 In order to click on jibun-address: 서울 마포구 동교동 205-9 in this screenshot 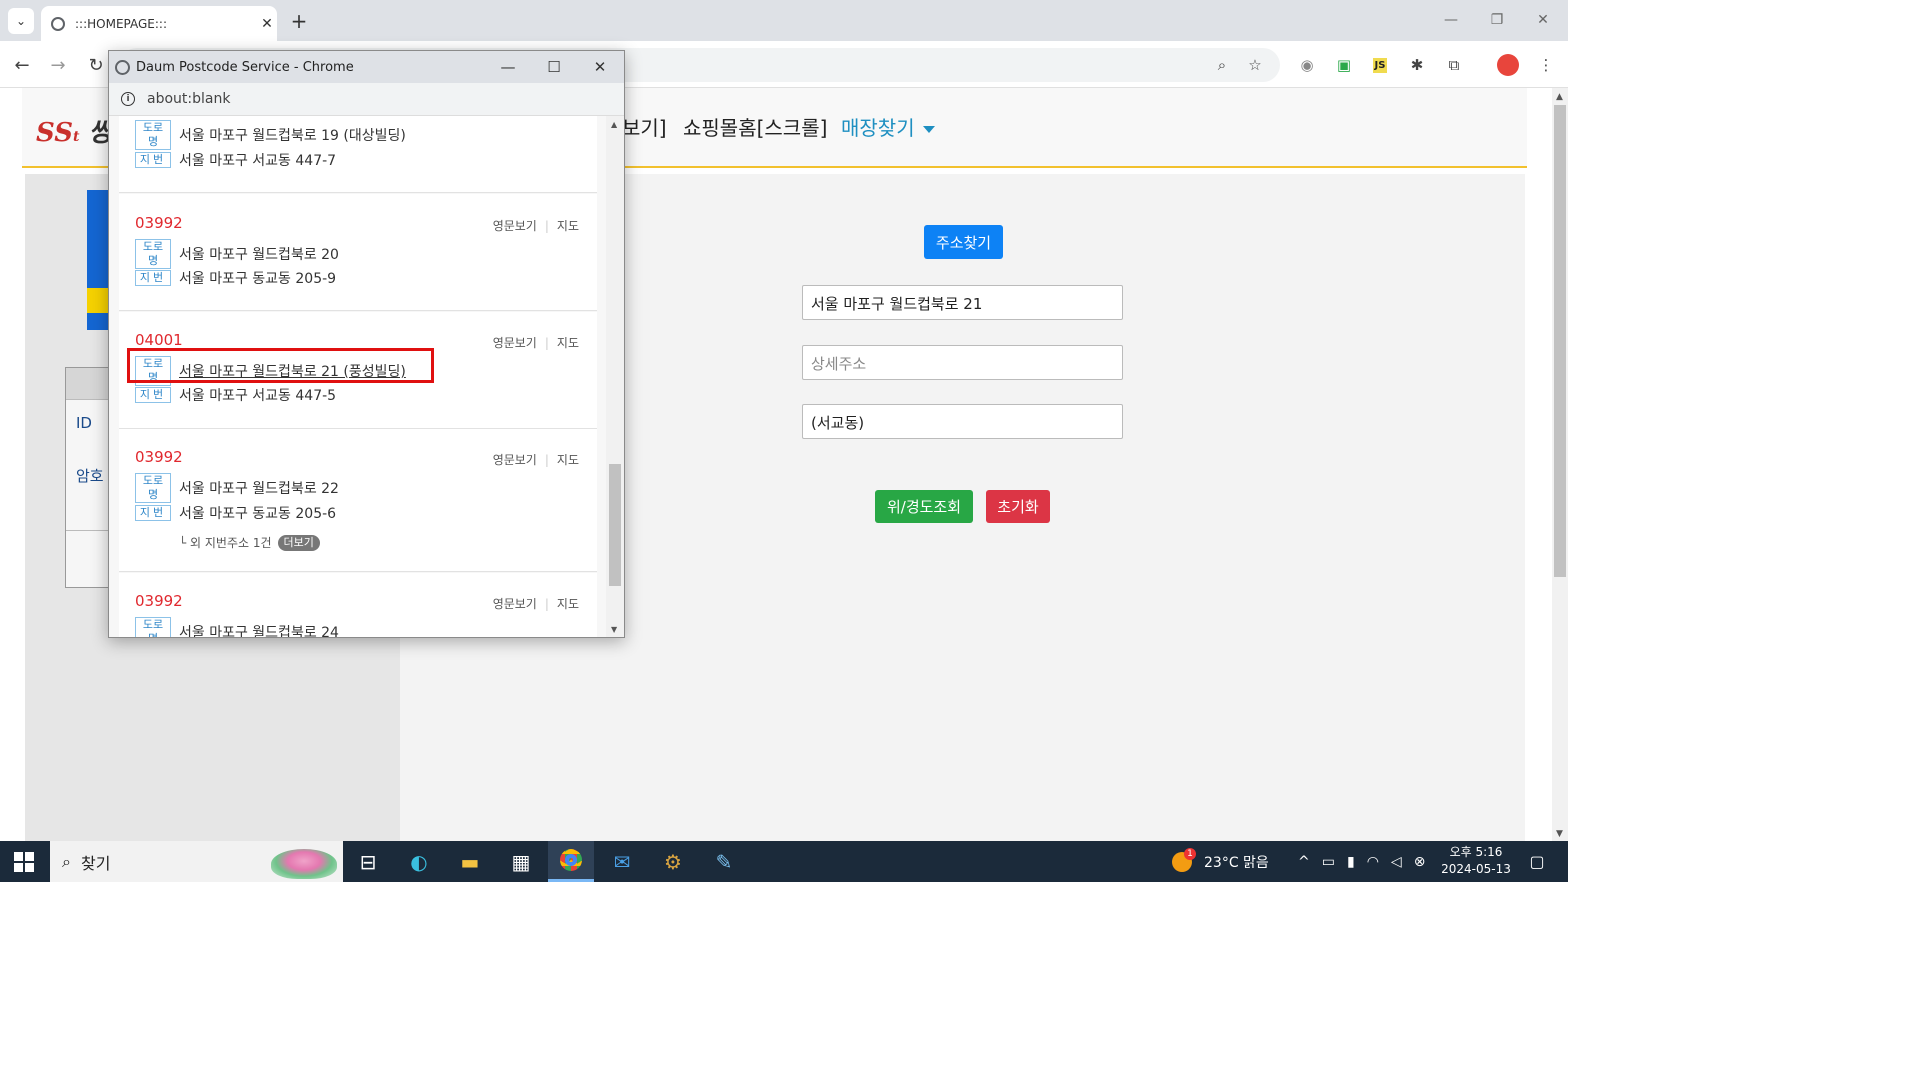, I will do `click(257, 278)`.